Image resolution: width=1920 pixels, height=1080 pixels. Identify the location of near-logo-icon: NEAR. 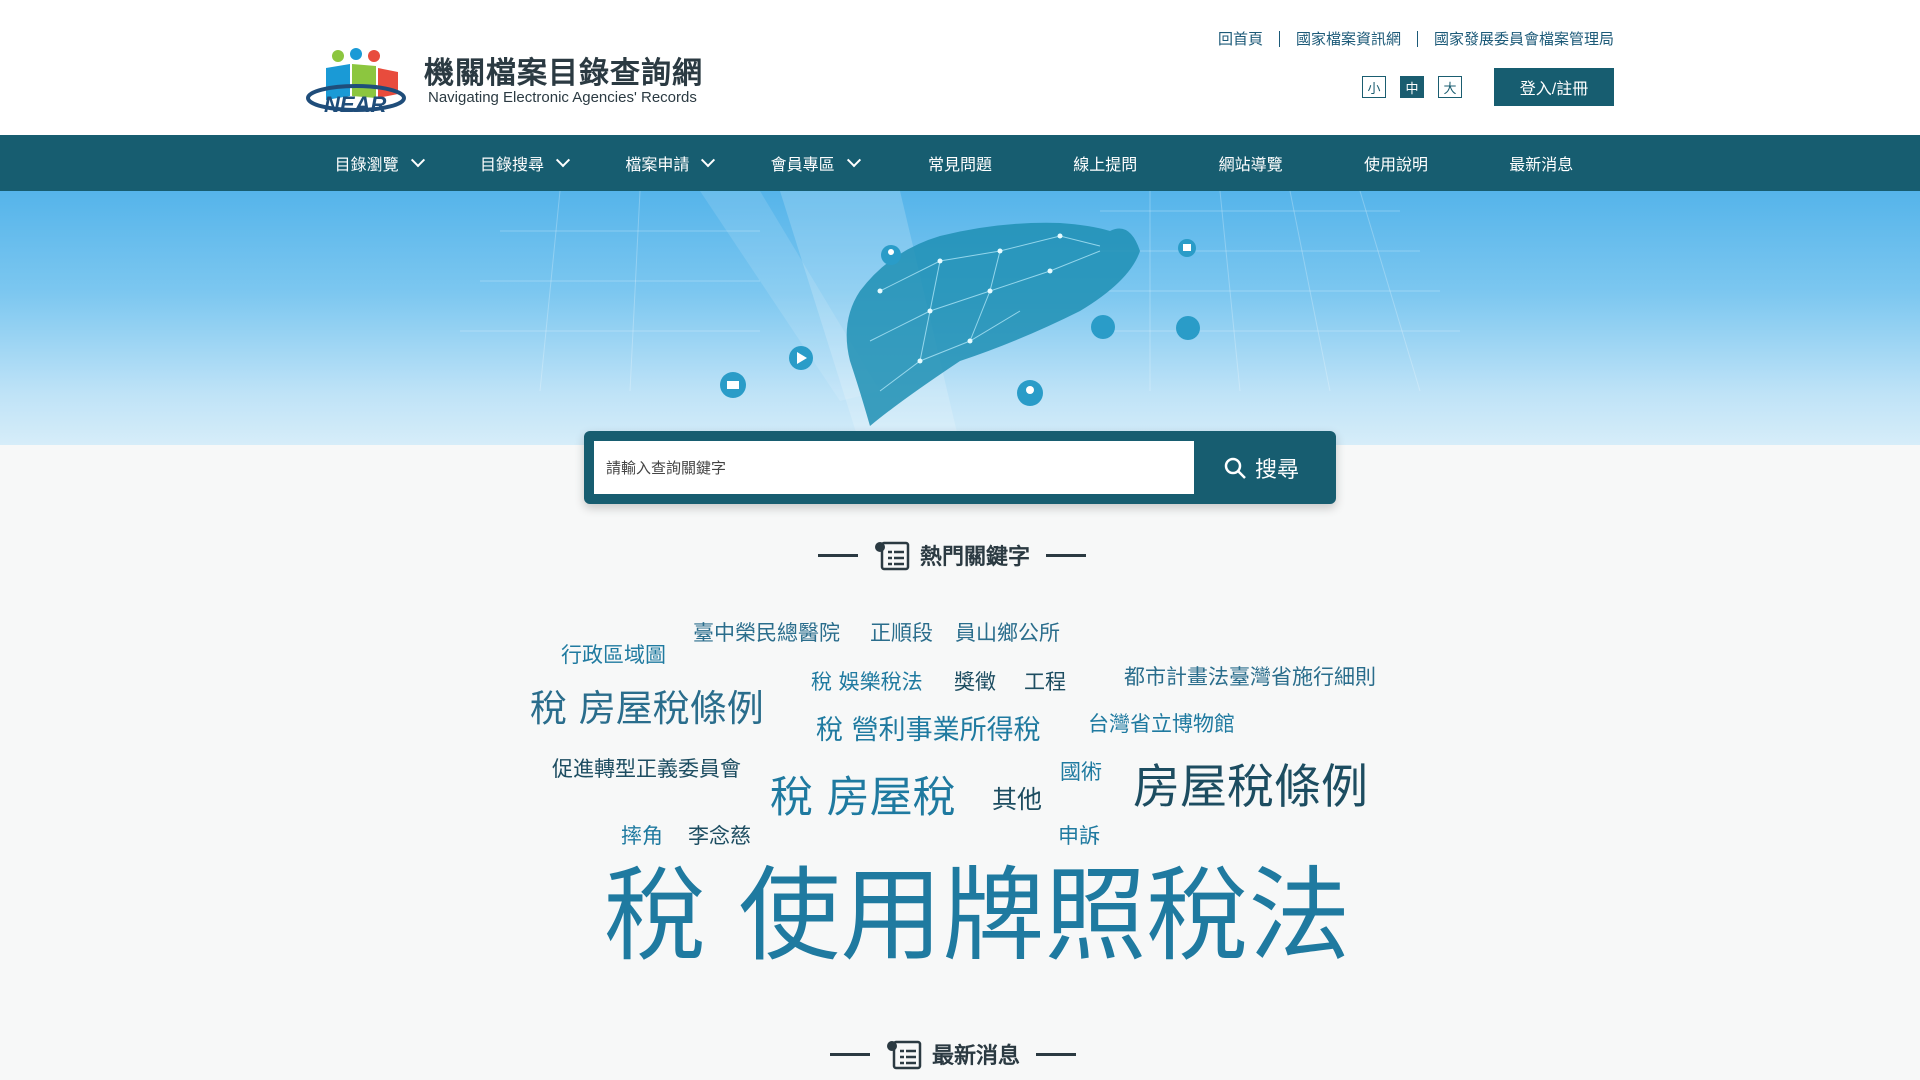
(356, 82).